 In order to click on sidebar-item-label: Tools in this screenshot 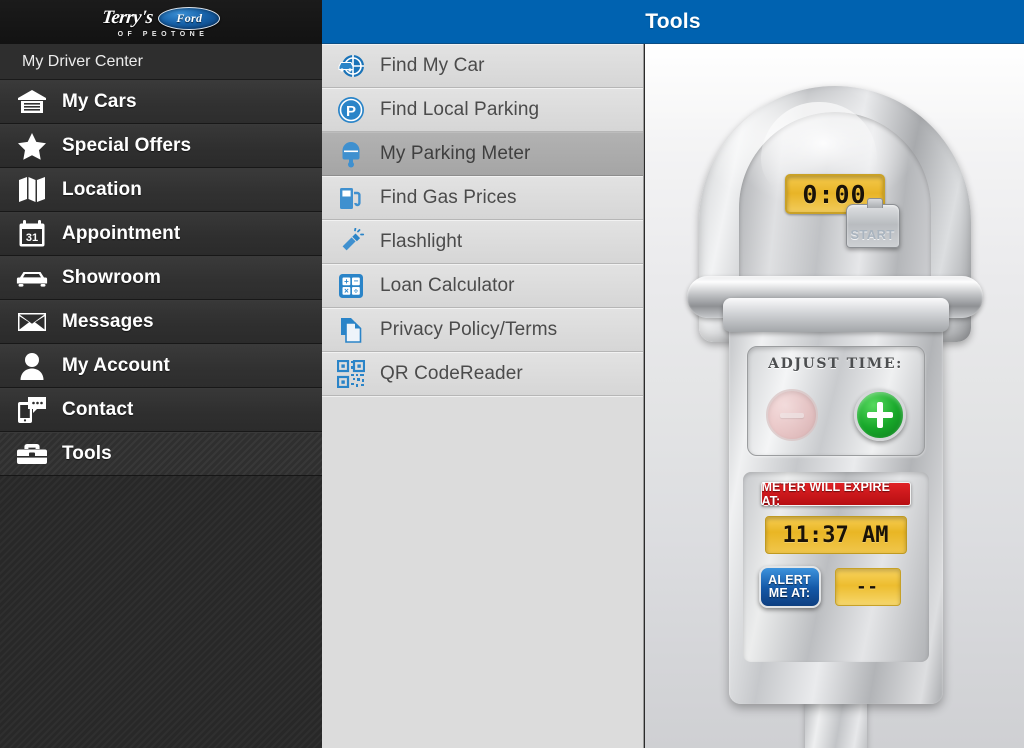, I will do `click(87, 453)`.